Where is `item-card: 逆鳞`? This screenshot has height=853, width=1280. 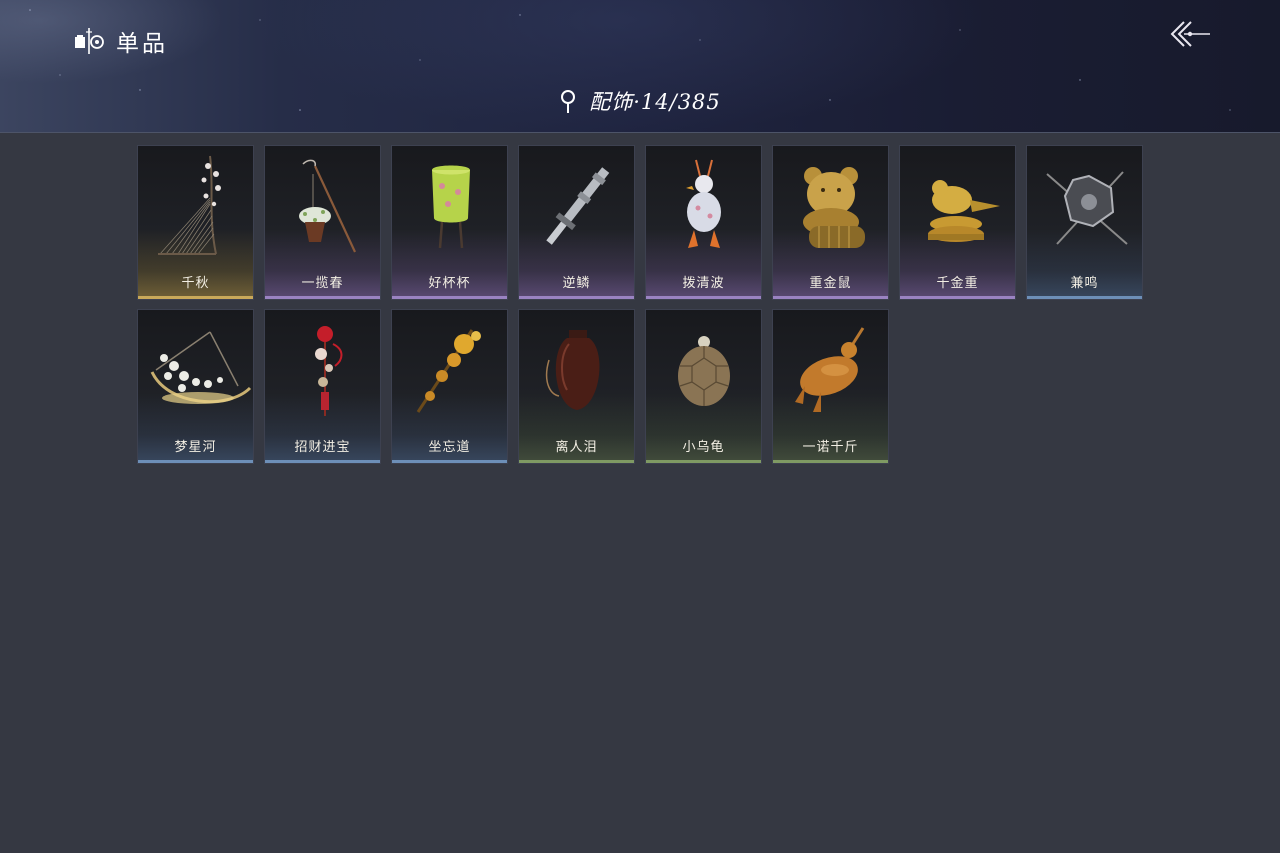 item-card: 逆鳞 is located at coordinates (576, 222).